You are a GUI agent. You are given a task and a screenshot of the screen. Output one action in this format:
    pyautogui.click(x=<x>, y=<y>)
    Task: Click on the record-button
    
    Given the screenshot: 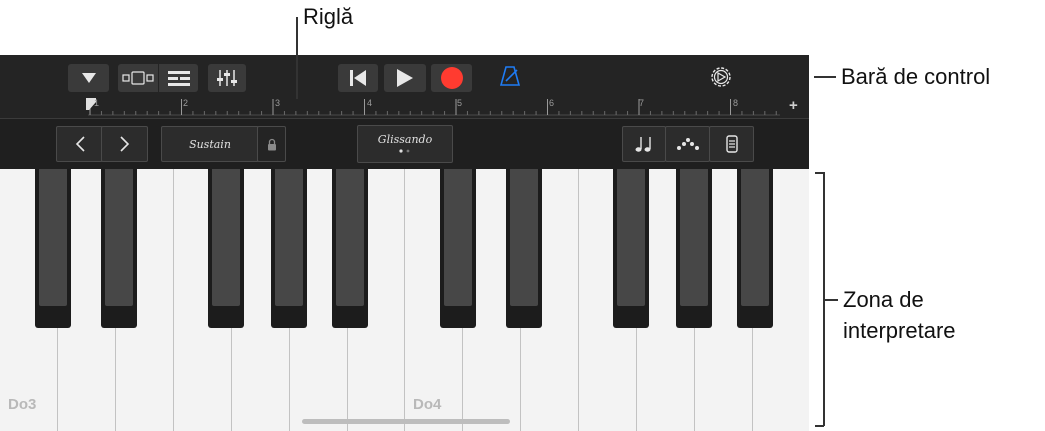 What is the action you would take?
    pyautogui.click(x=451, y=78)
    